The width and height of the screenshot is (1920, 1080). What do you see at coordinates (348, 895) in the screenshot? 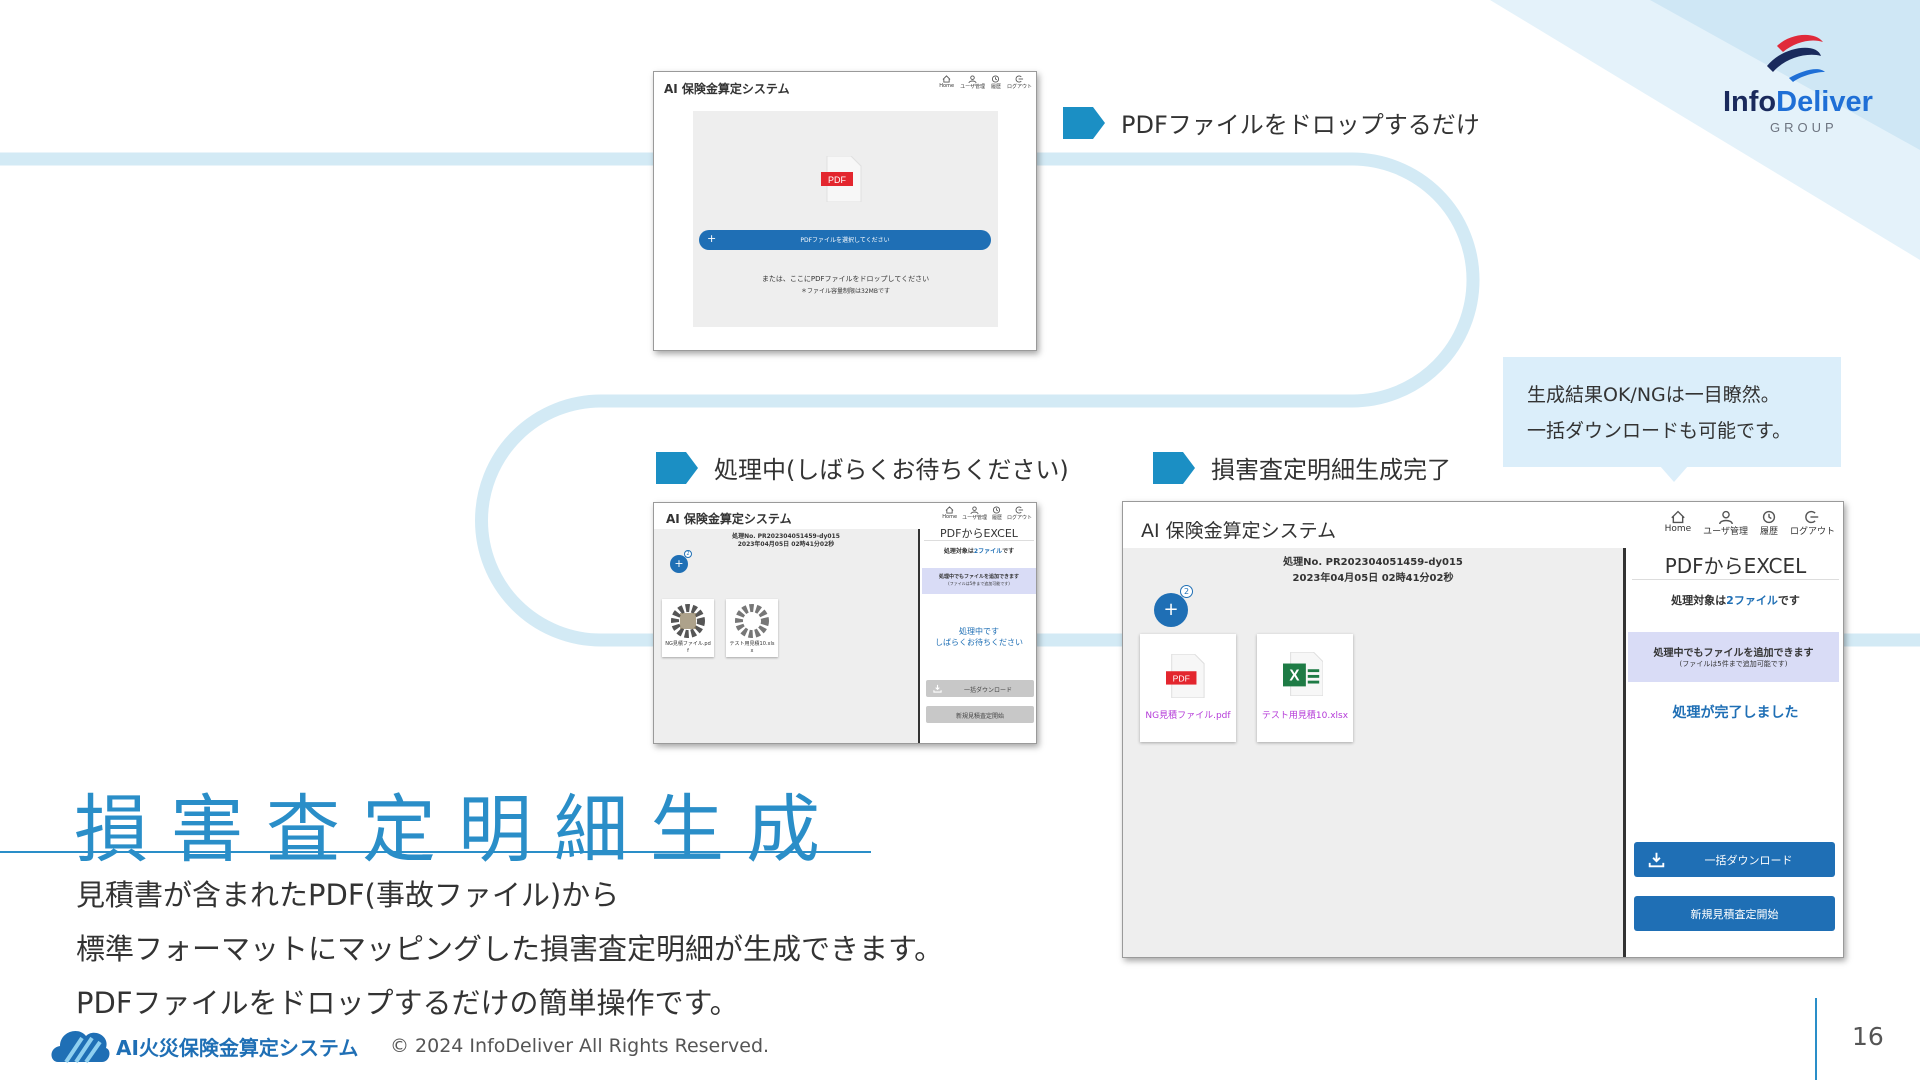
I see `description-line-1: 見積書が含まれたPDF(事故ファイル)から` at bounding box center [348, 895].